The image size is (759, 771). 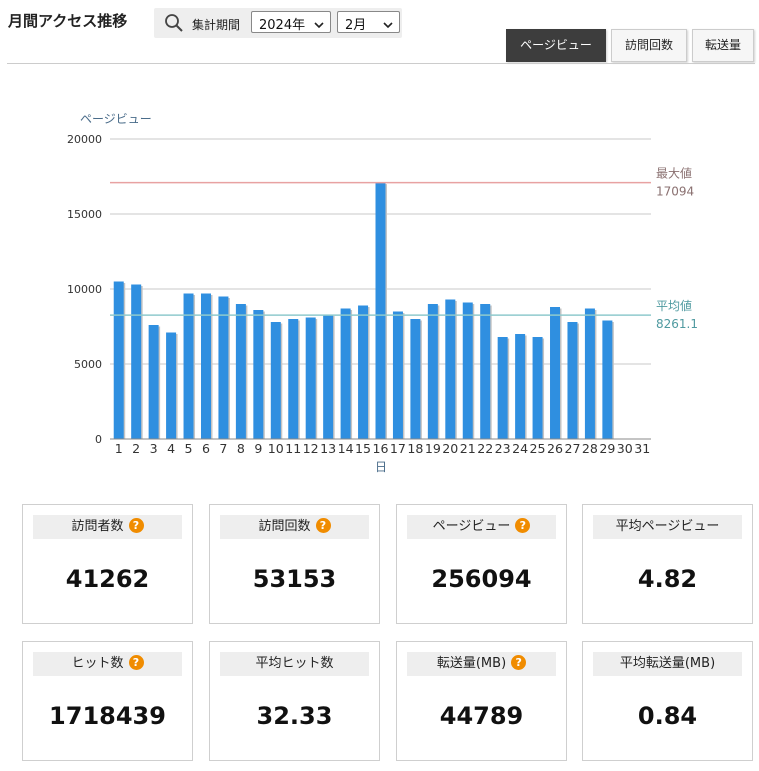 I want to click on x-tick-label: 11, so click(x=293, y=449).